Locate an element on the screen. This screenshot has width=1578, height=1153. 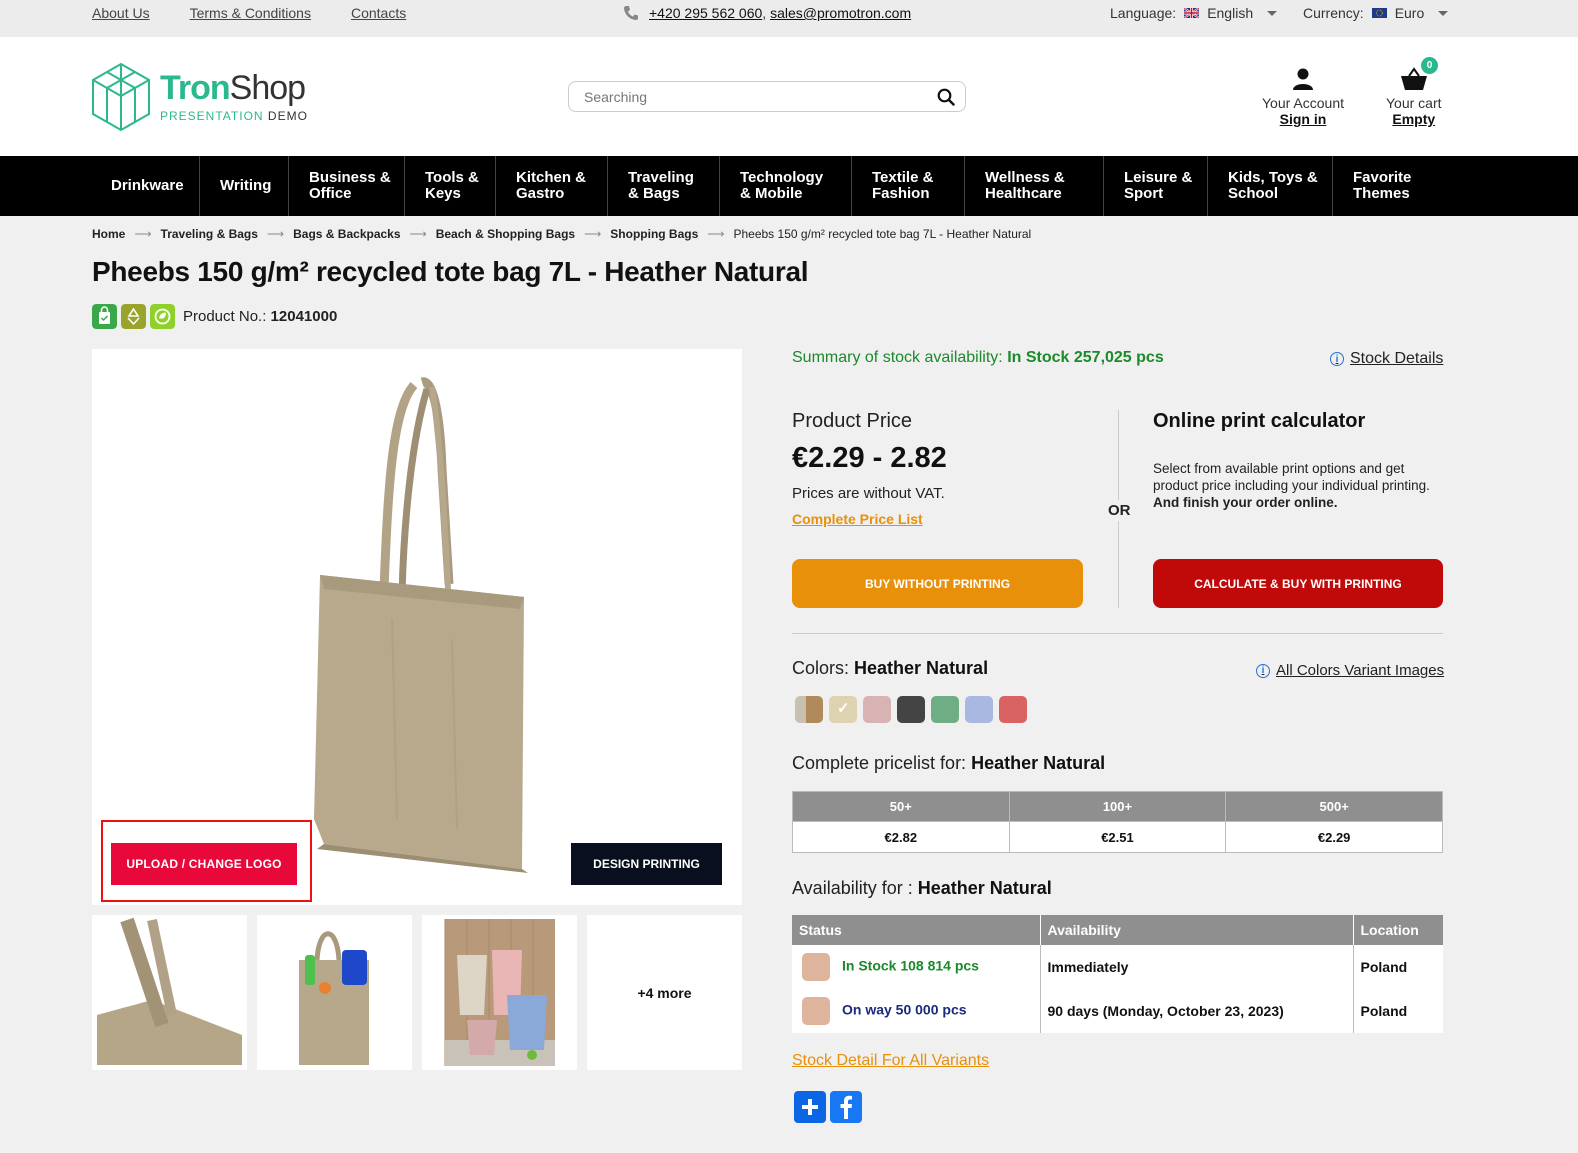
nav-wellness-healthcare: Wellness & Healthcare is located at coordinates (1034, 186).